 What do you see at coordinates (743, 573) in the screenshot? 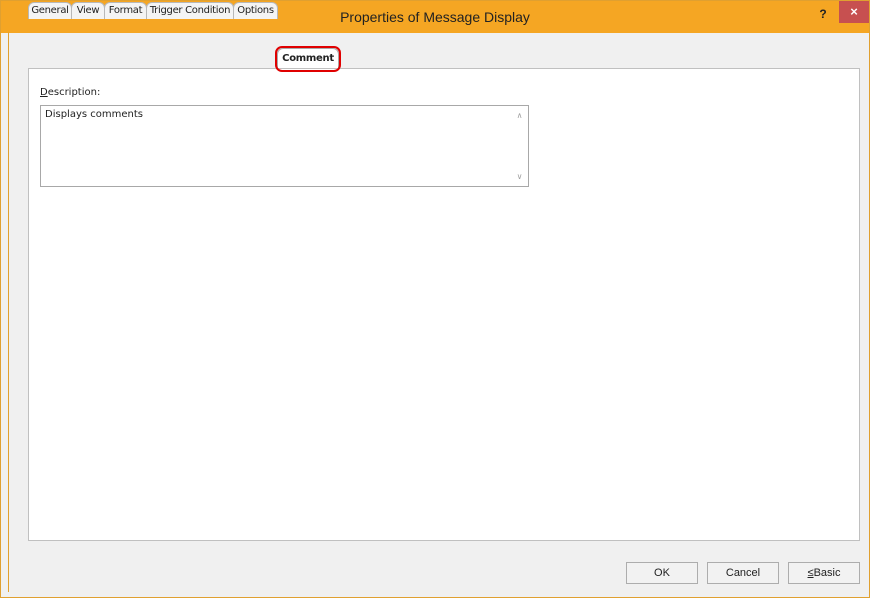
I see `cancel-button: Cancel` at bounding box center [743, 573].